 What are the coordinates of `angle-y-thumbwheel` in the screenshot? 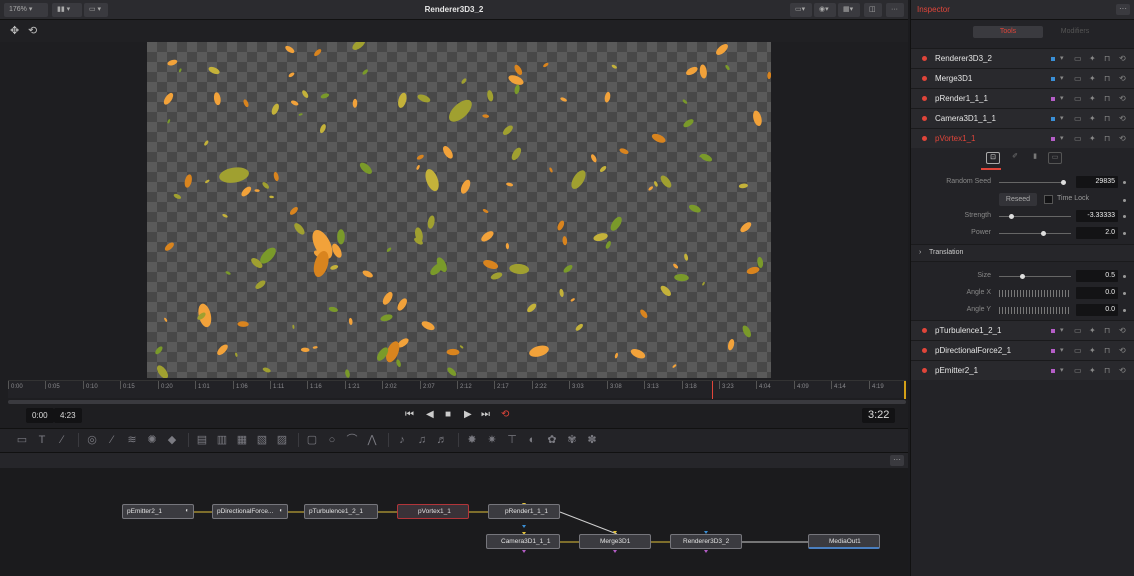 It's located at (1035, 310).